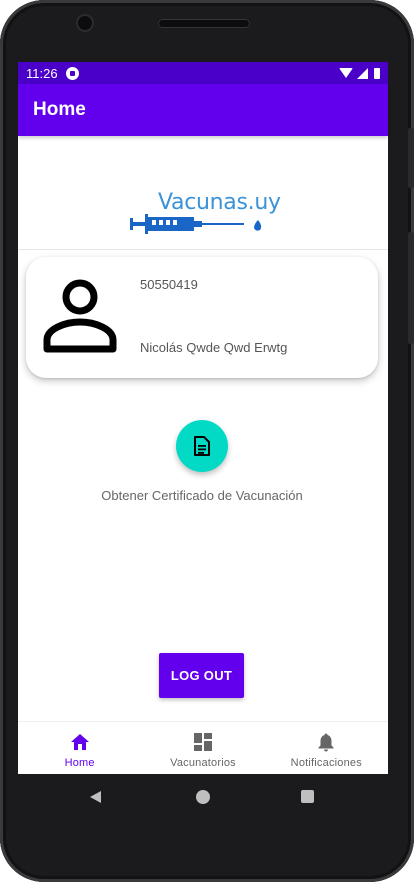  What do you see at coordinates (85, 23) in the screenshot?
I see `front-camera` at bounding box center [85, 23].